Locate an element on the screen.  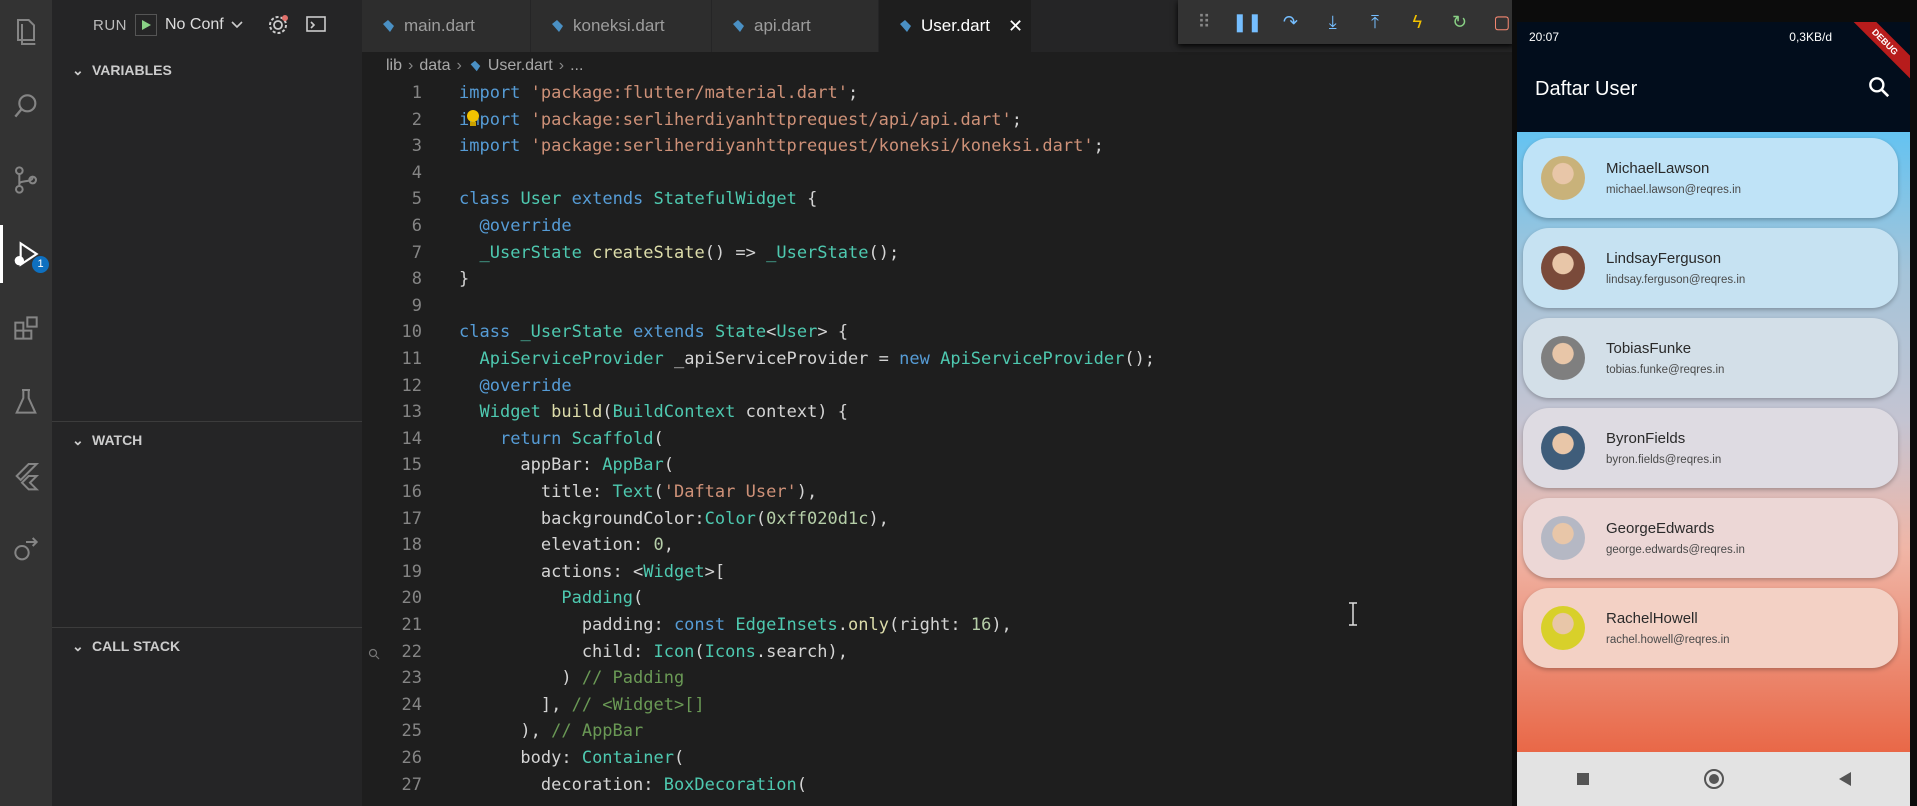
explorer-icon is located at coordinates (26, 32).